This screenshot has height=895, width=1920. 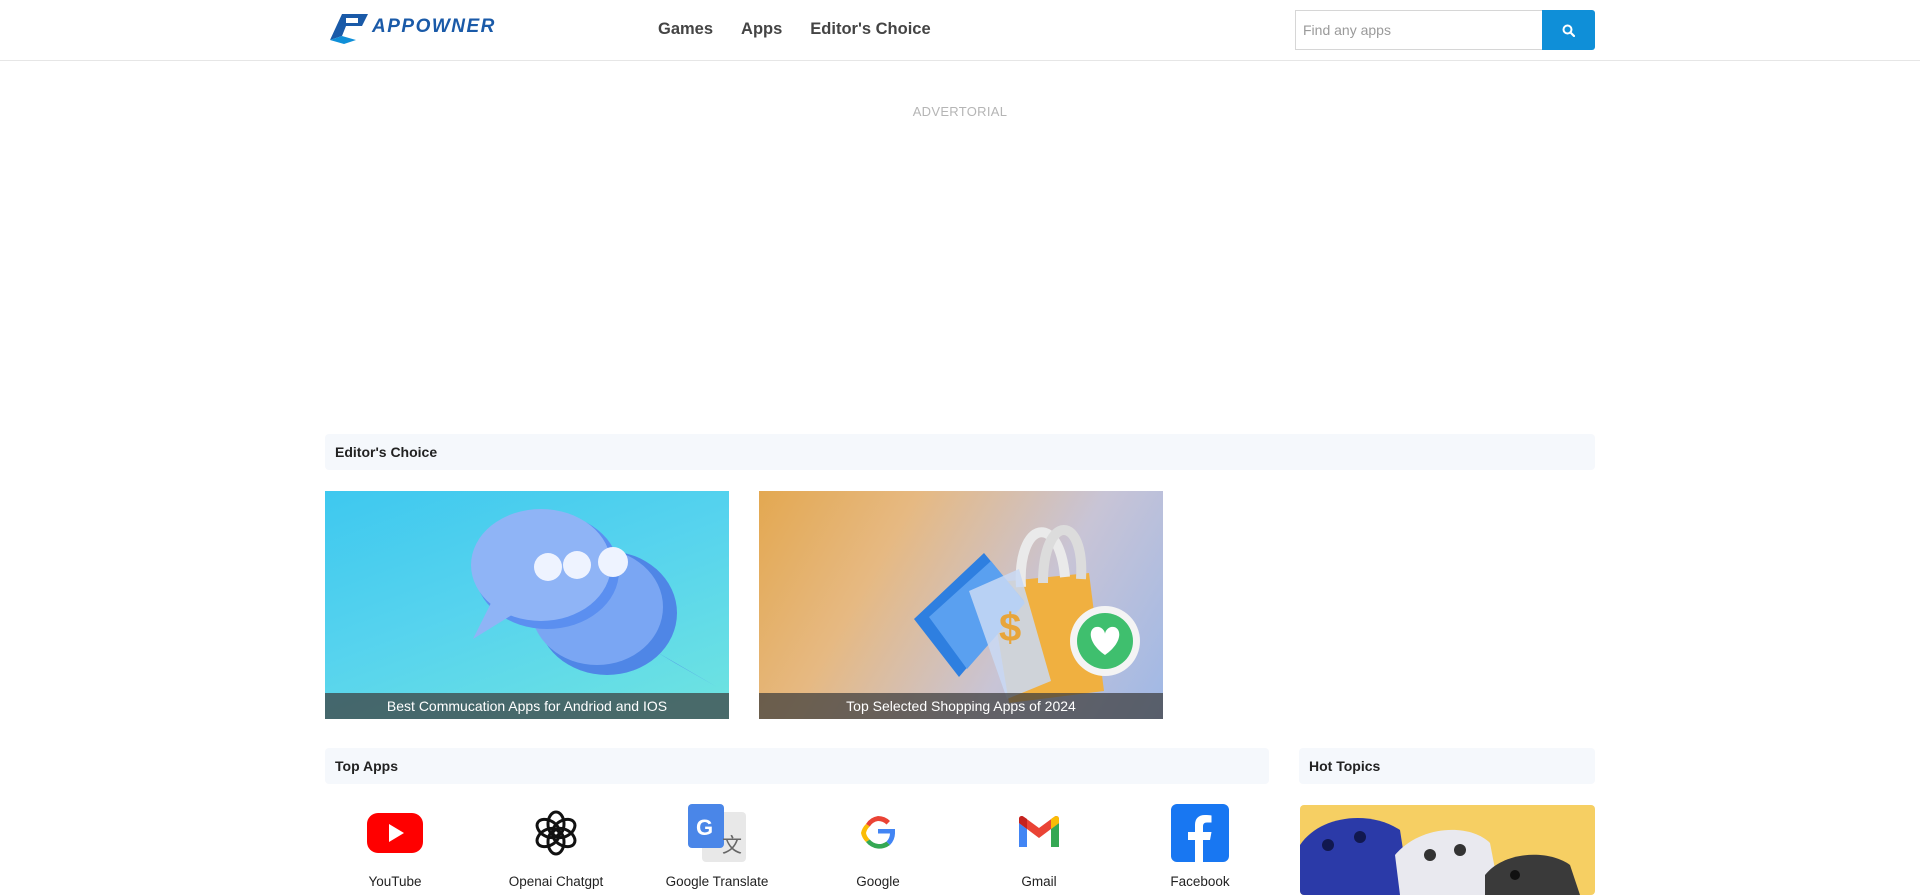 I want to click on hot-topics-heading: Hot Topics, so click(x=1447, y=766).